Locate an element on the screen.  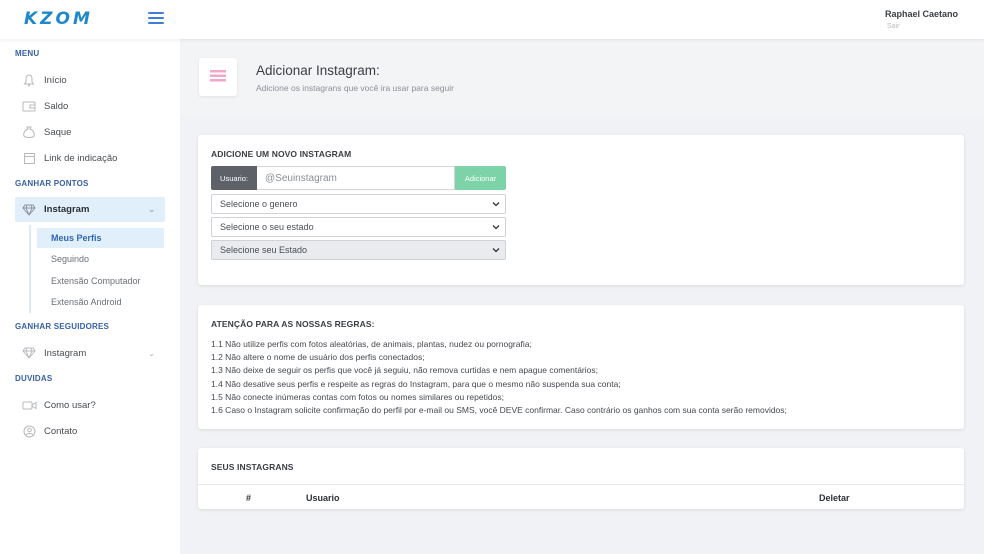
list-icon is located at coordinates (218, 77).